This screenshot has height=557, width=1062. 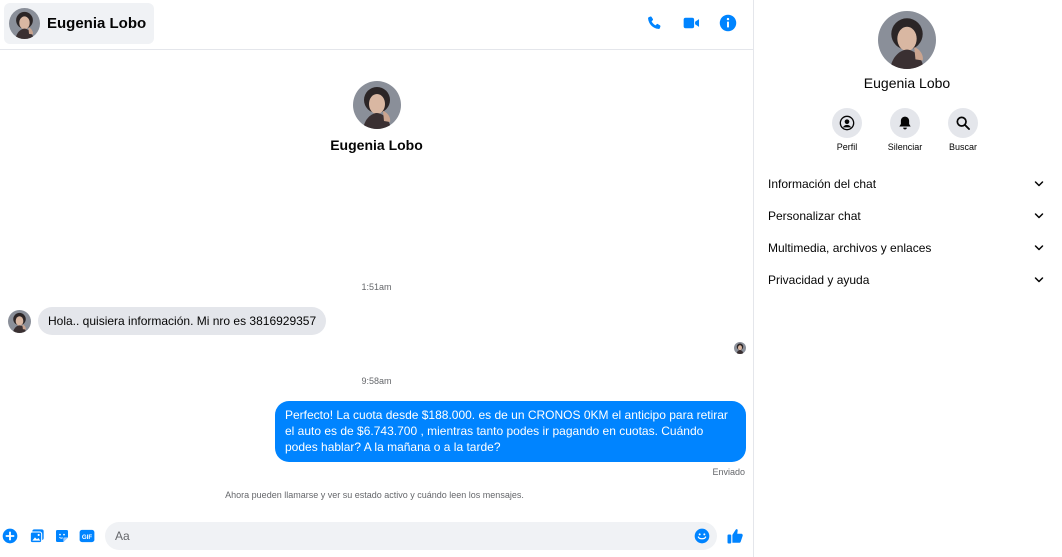 I want to click on conversation-intro: Eugenia Lobo, so click(x=376, y=117).